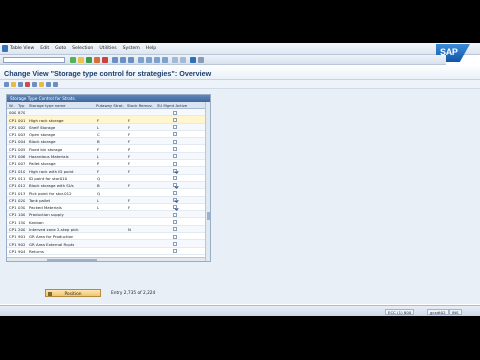 This screenshot has width=480, height=360. What do you see at coordinates (13, 84) in the screenshot?
I see `new-entries-icon` at bounding box center [13, 84].